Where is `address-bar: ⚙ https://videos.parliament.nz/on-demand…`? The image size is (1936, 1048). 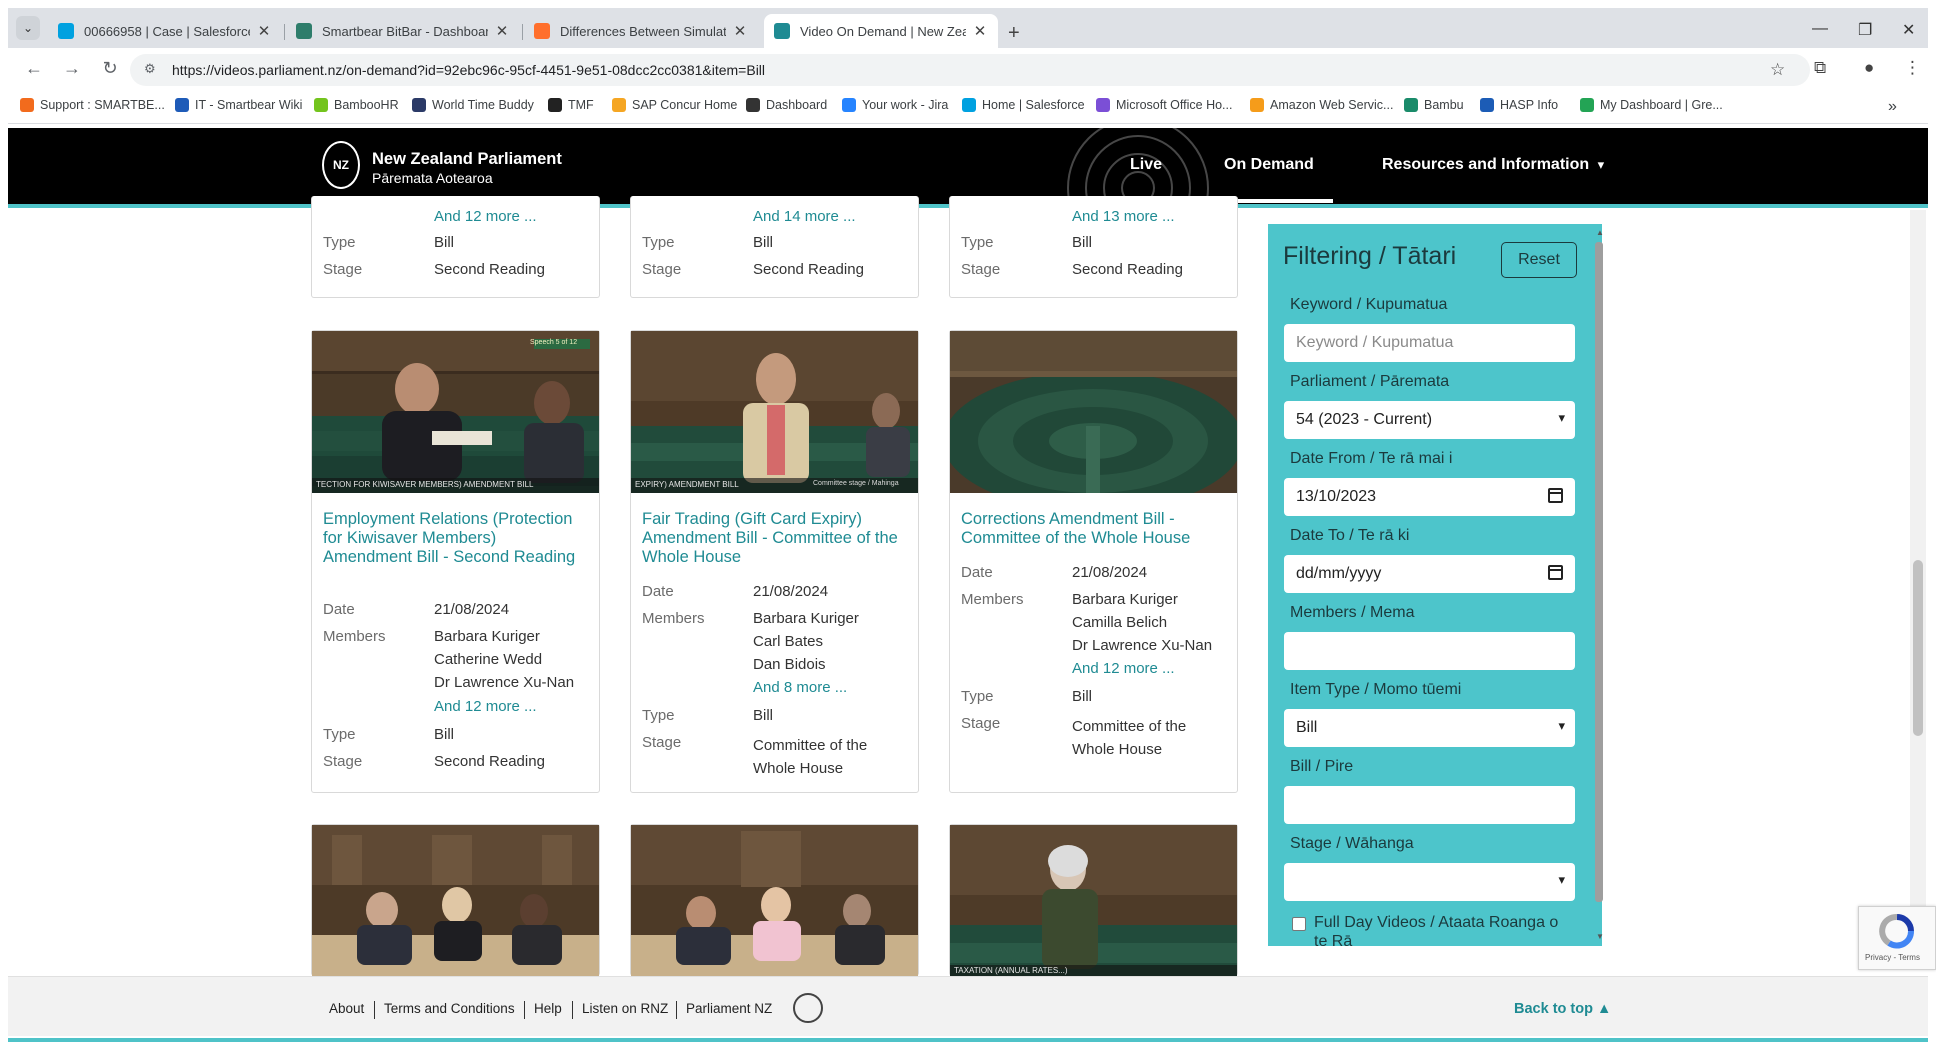
address-bar: ⚙ https://videos.parliament.nz/on-demand… is located at coordinates (970, 70).